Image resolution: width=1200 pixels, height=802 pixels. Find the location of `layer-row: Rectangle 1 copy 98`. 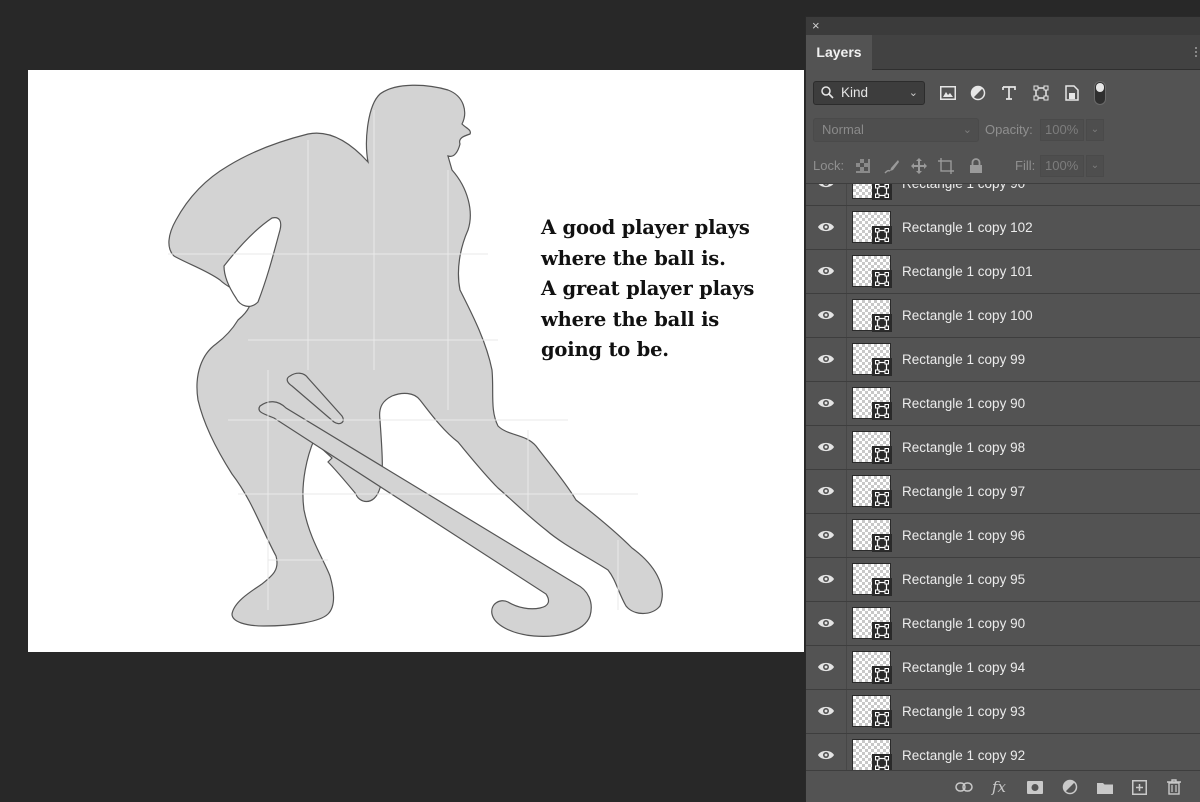

layer-row: Rectangle 1 copy 98 is located at coordinates (1003, 448).